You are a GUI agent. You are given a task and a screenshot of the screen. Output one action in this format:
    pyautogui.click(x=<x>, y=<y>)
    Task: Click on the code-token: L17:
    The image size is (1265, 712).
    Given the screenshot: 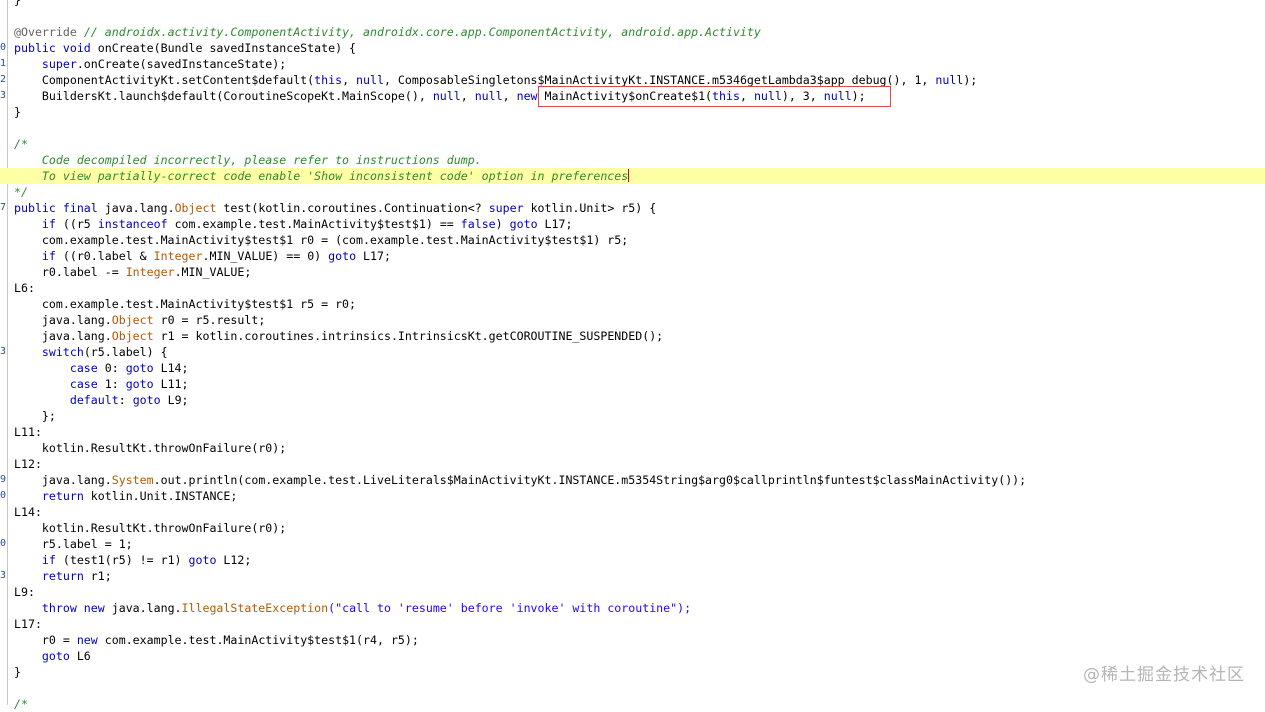 What is the action you would take?
    pyautogui.click(x=28, y=624)
    